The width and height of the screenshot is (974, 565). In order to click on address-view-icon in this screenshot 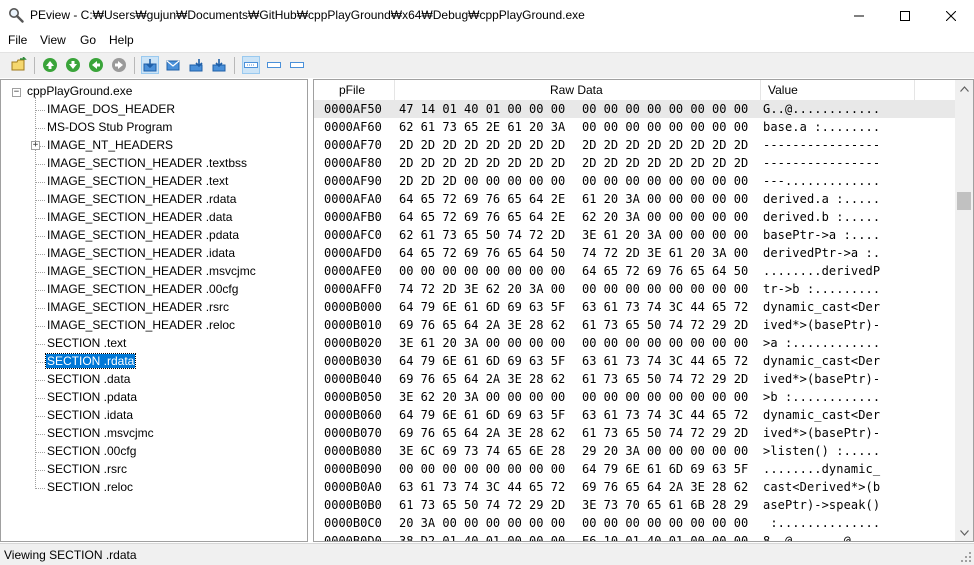, I will do `click(274, 65)`.